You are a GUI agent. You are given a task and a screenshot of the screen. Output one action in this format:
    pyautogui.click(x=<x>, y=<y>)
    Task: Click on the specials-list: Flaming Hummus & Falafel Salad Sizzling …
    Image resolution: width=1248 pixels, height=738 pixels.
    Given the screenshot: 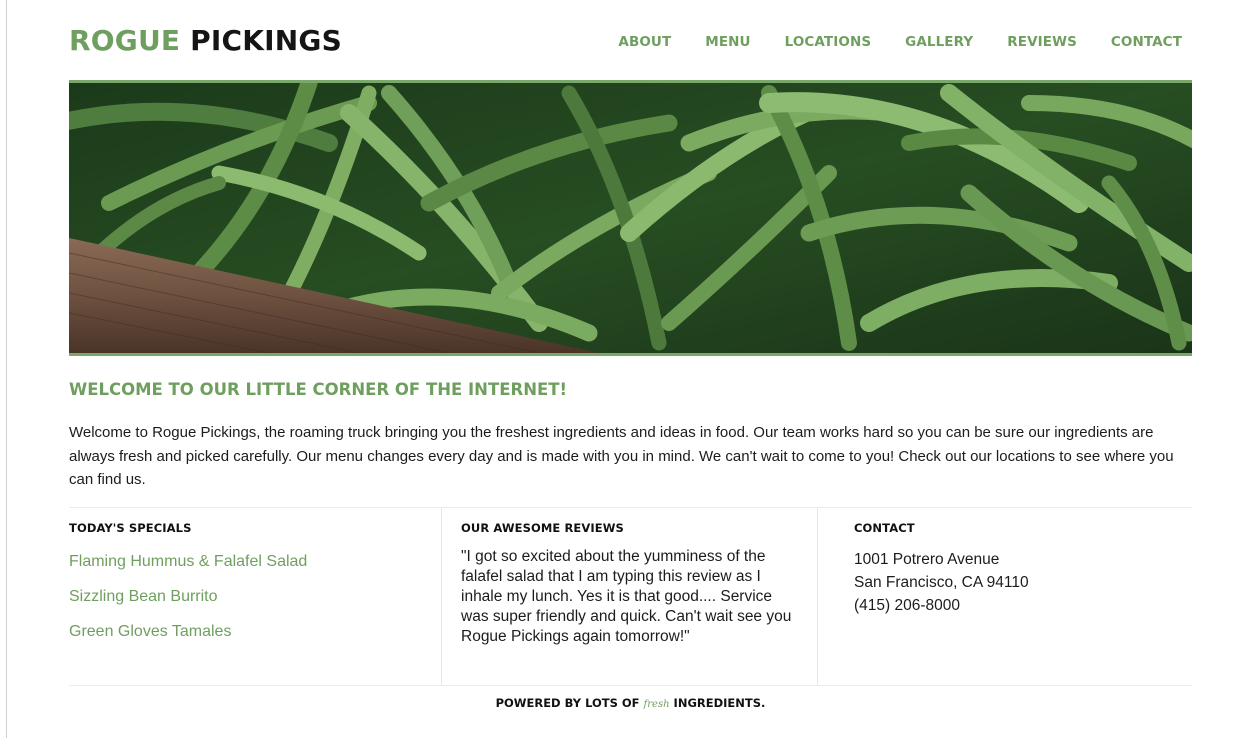 What is the action you would take?
    pyautogui.click(x=255, y=597)
    